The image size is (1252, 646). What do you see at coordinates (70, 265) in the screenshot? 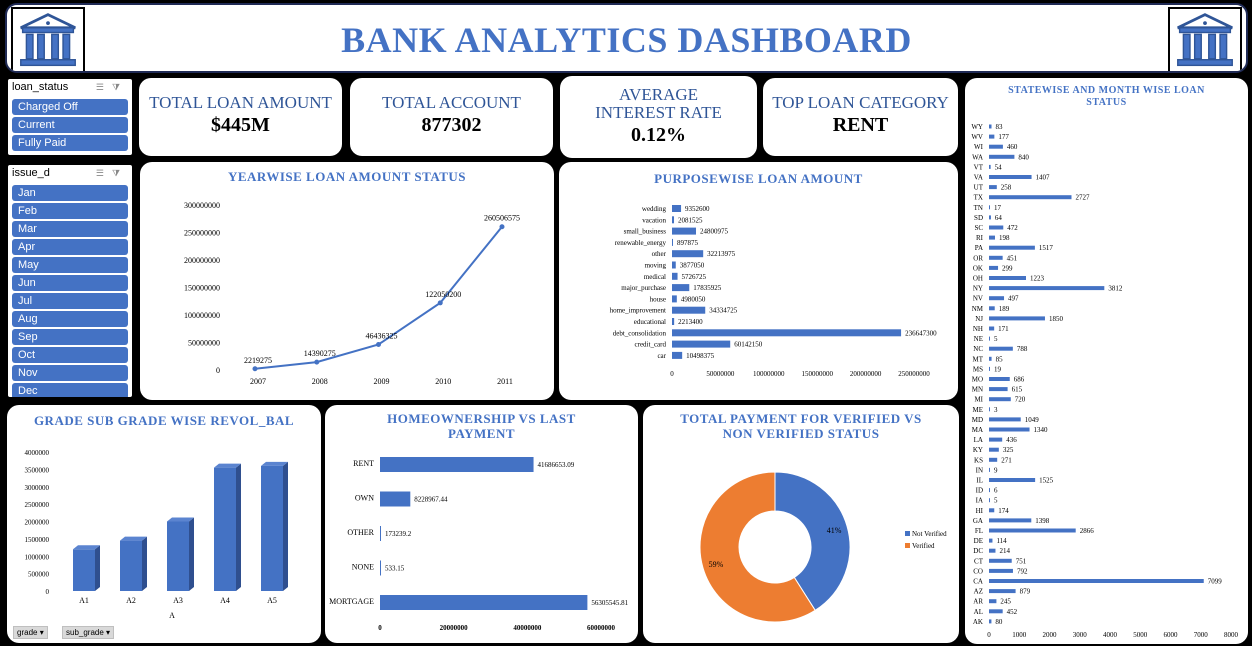
I see `slicer-item: May` at bounding box center [70, 265].